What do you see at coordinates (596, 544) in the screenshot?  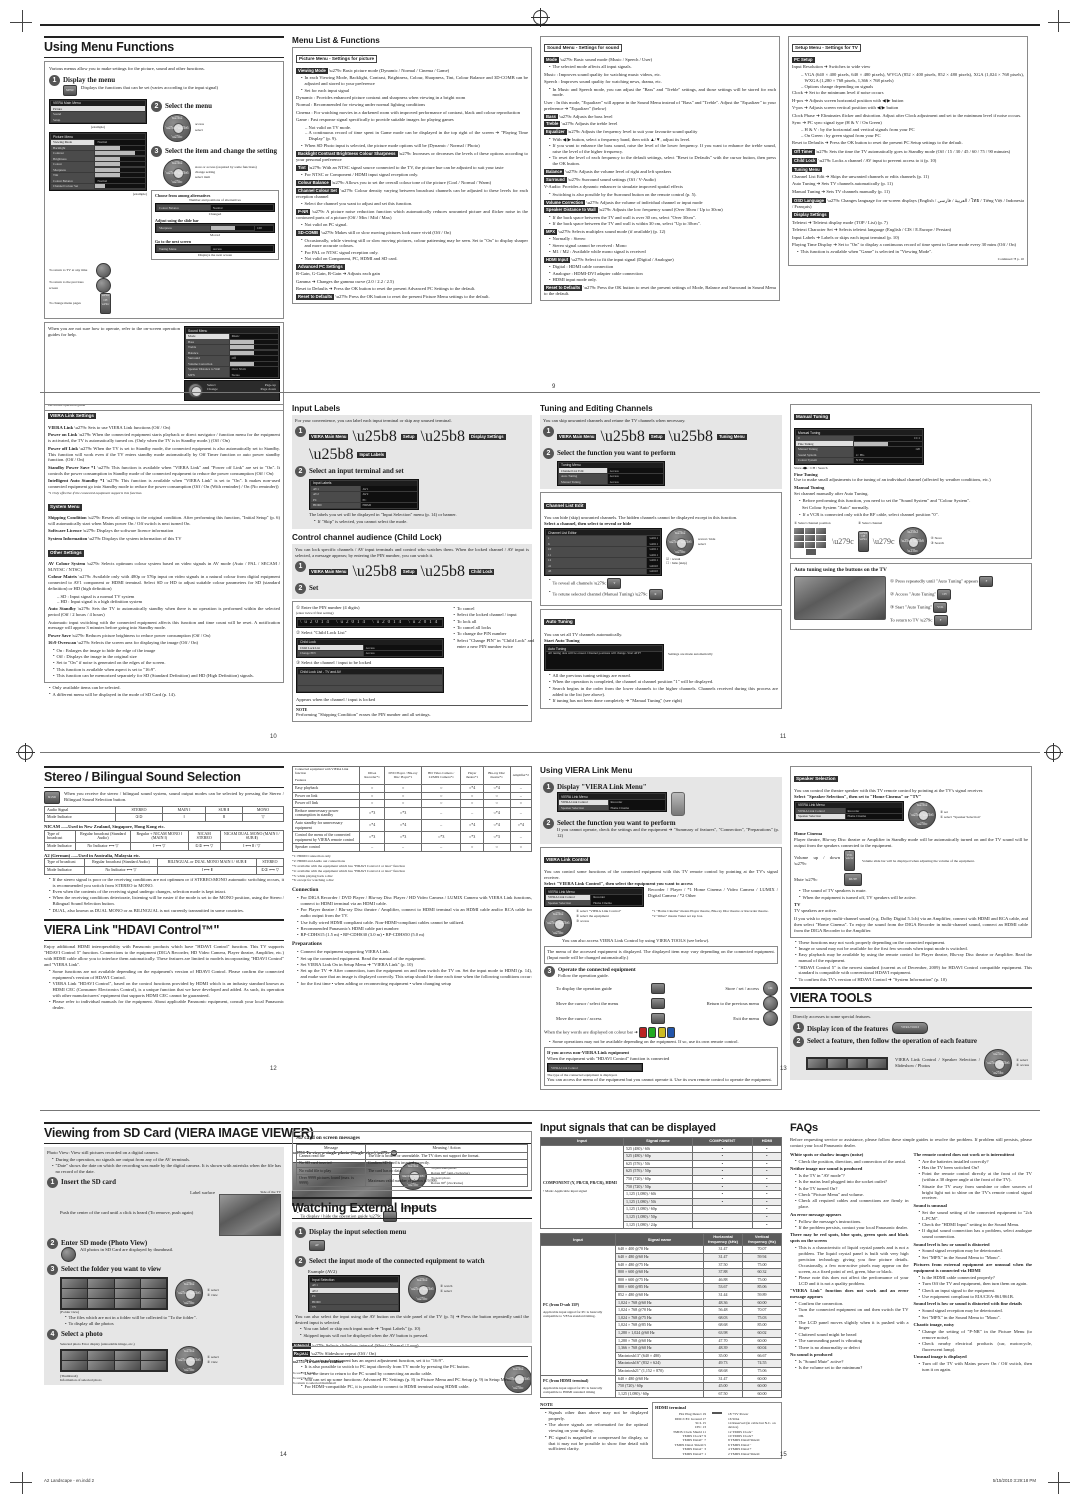 I see `channel-row: 6` at bounding box center [596, 544].